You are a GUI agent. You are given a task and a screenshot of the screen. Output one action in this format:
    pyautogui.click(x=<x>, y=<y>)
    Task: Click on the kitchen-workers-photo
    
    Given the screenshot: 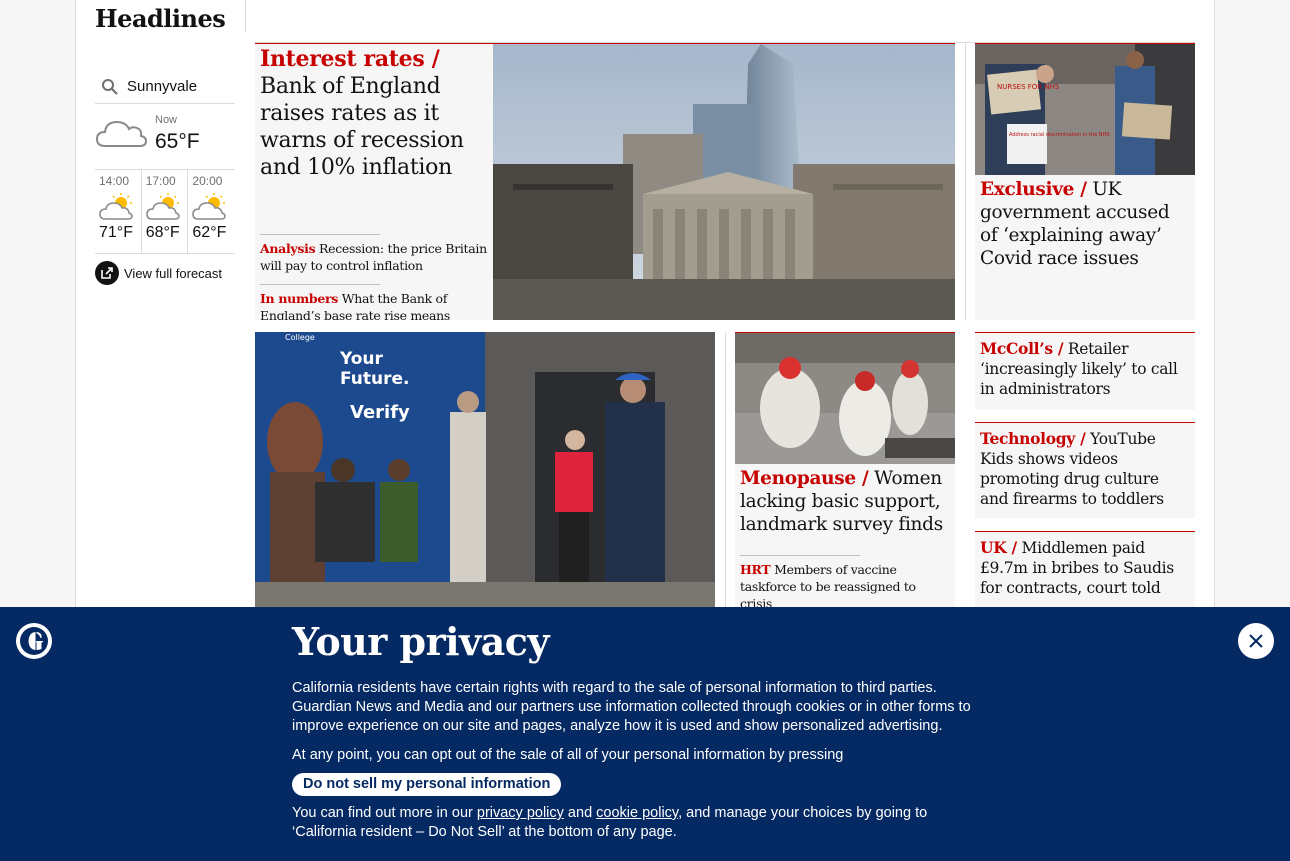 What is the action you would take?
    pyautogui.click(x=845, y=398)
    